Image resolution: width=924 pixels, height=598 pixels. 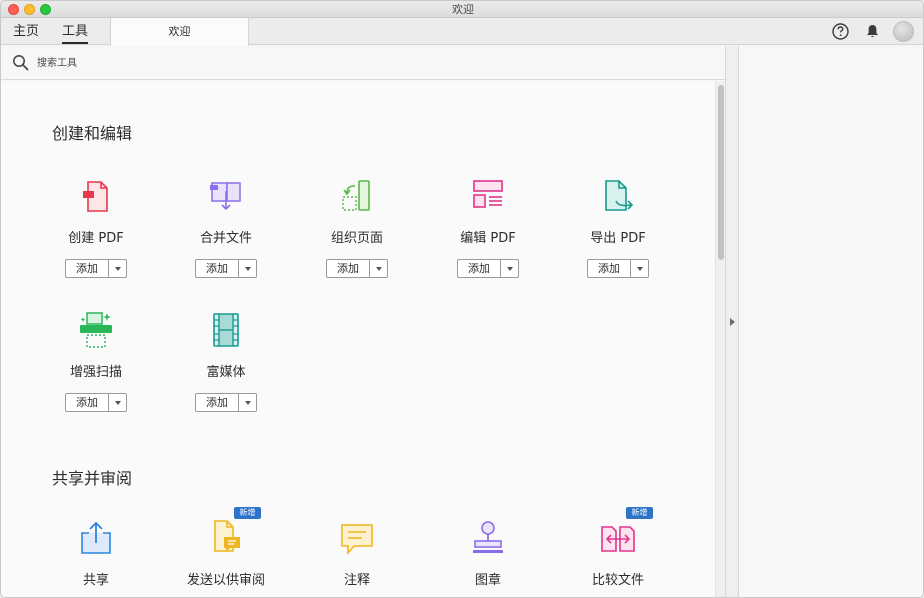 What do you see at coordinates (462, 32) in the screenshot?
I see `top-nav-bar: 主页 工具 欢迎` at bounding box center [462, 32].